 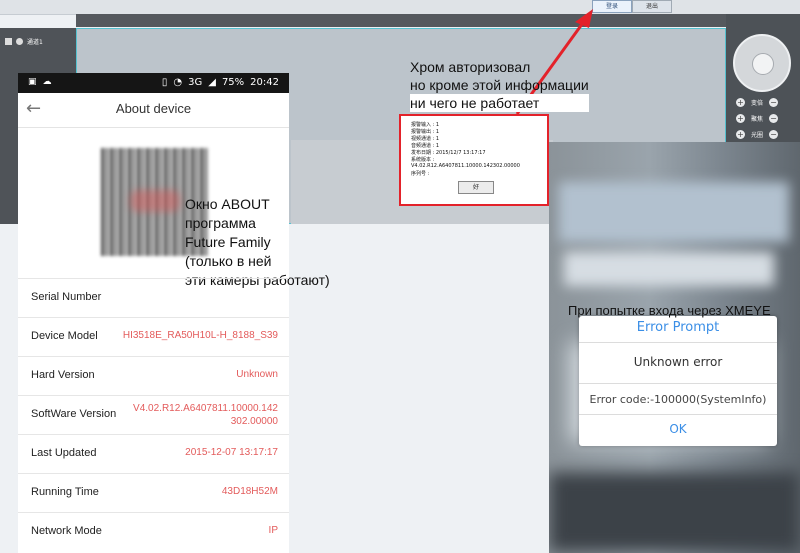 I want to click on dialog-ok-button: OK, so click(x=678, y=429).